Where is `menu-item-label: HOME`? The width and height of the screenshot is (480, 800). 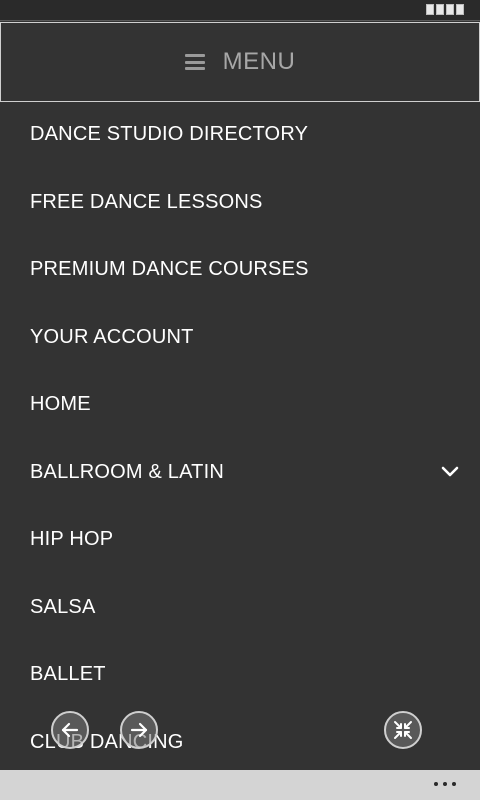 menu-item-label: HOME is located at coordinates (60, 404).